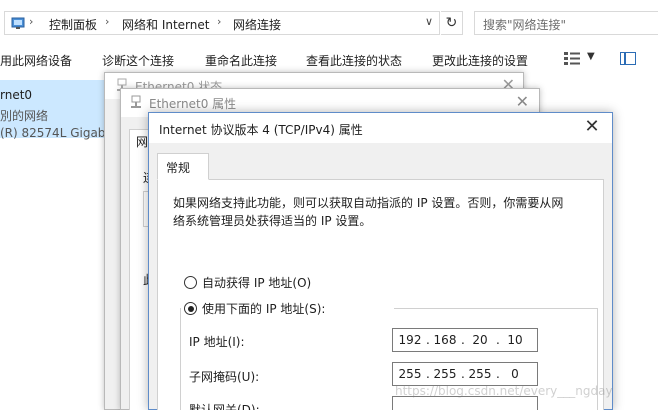 The width and height of the screenshot is (658, 410). I want to click on ip-octet: 0, so click(515, 374).